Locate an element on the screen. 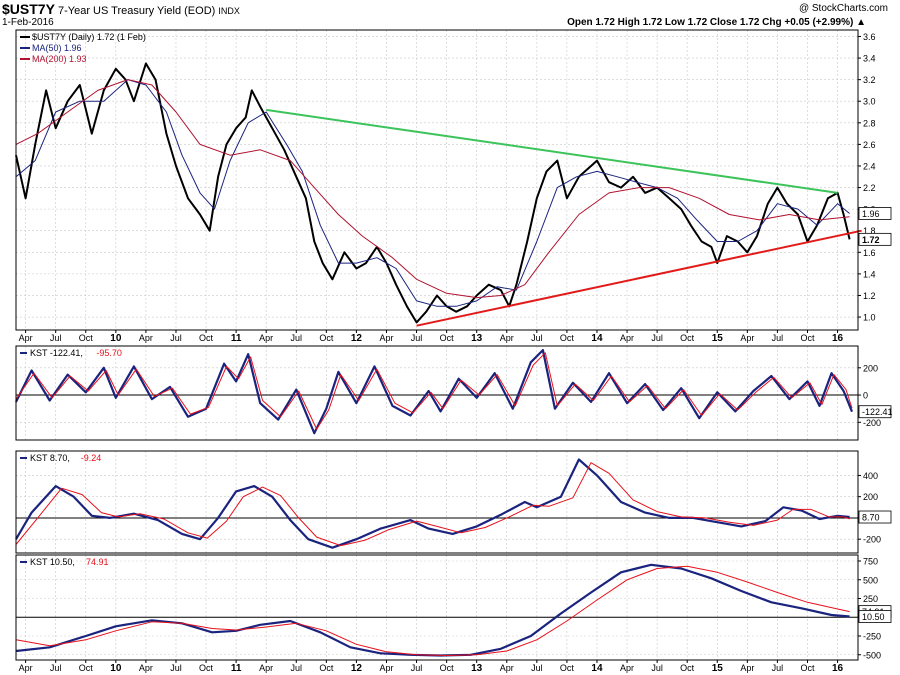  series-resistance-line is located at coordinates (552, 151).